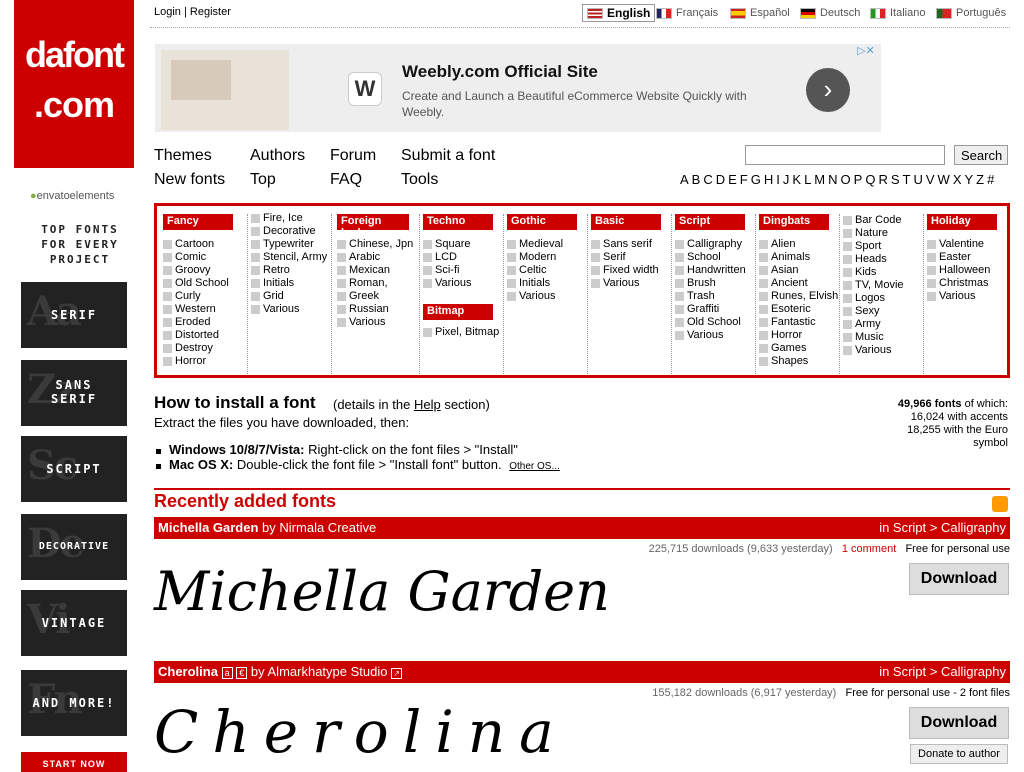 The height and width of the screenshot is (772, 1024). Describe the element at coordinates (980, 179) in the screenshot. I see `alpha-link: Z` at that location.